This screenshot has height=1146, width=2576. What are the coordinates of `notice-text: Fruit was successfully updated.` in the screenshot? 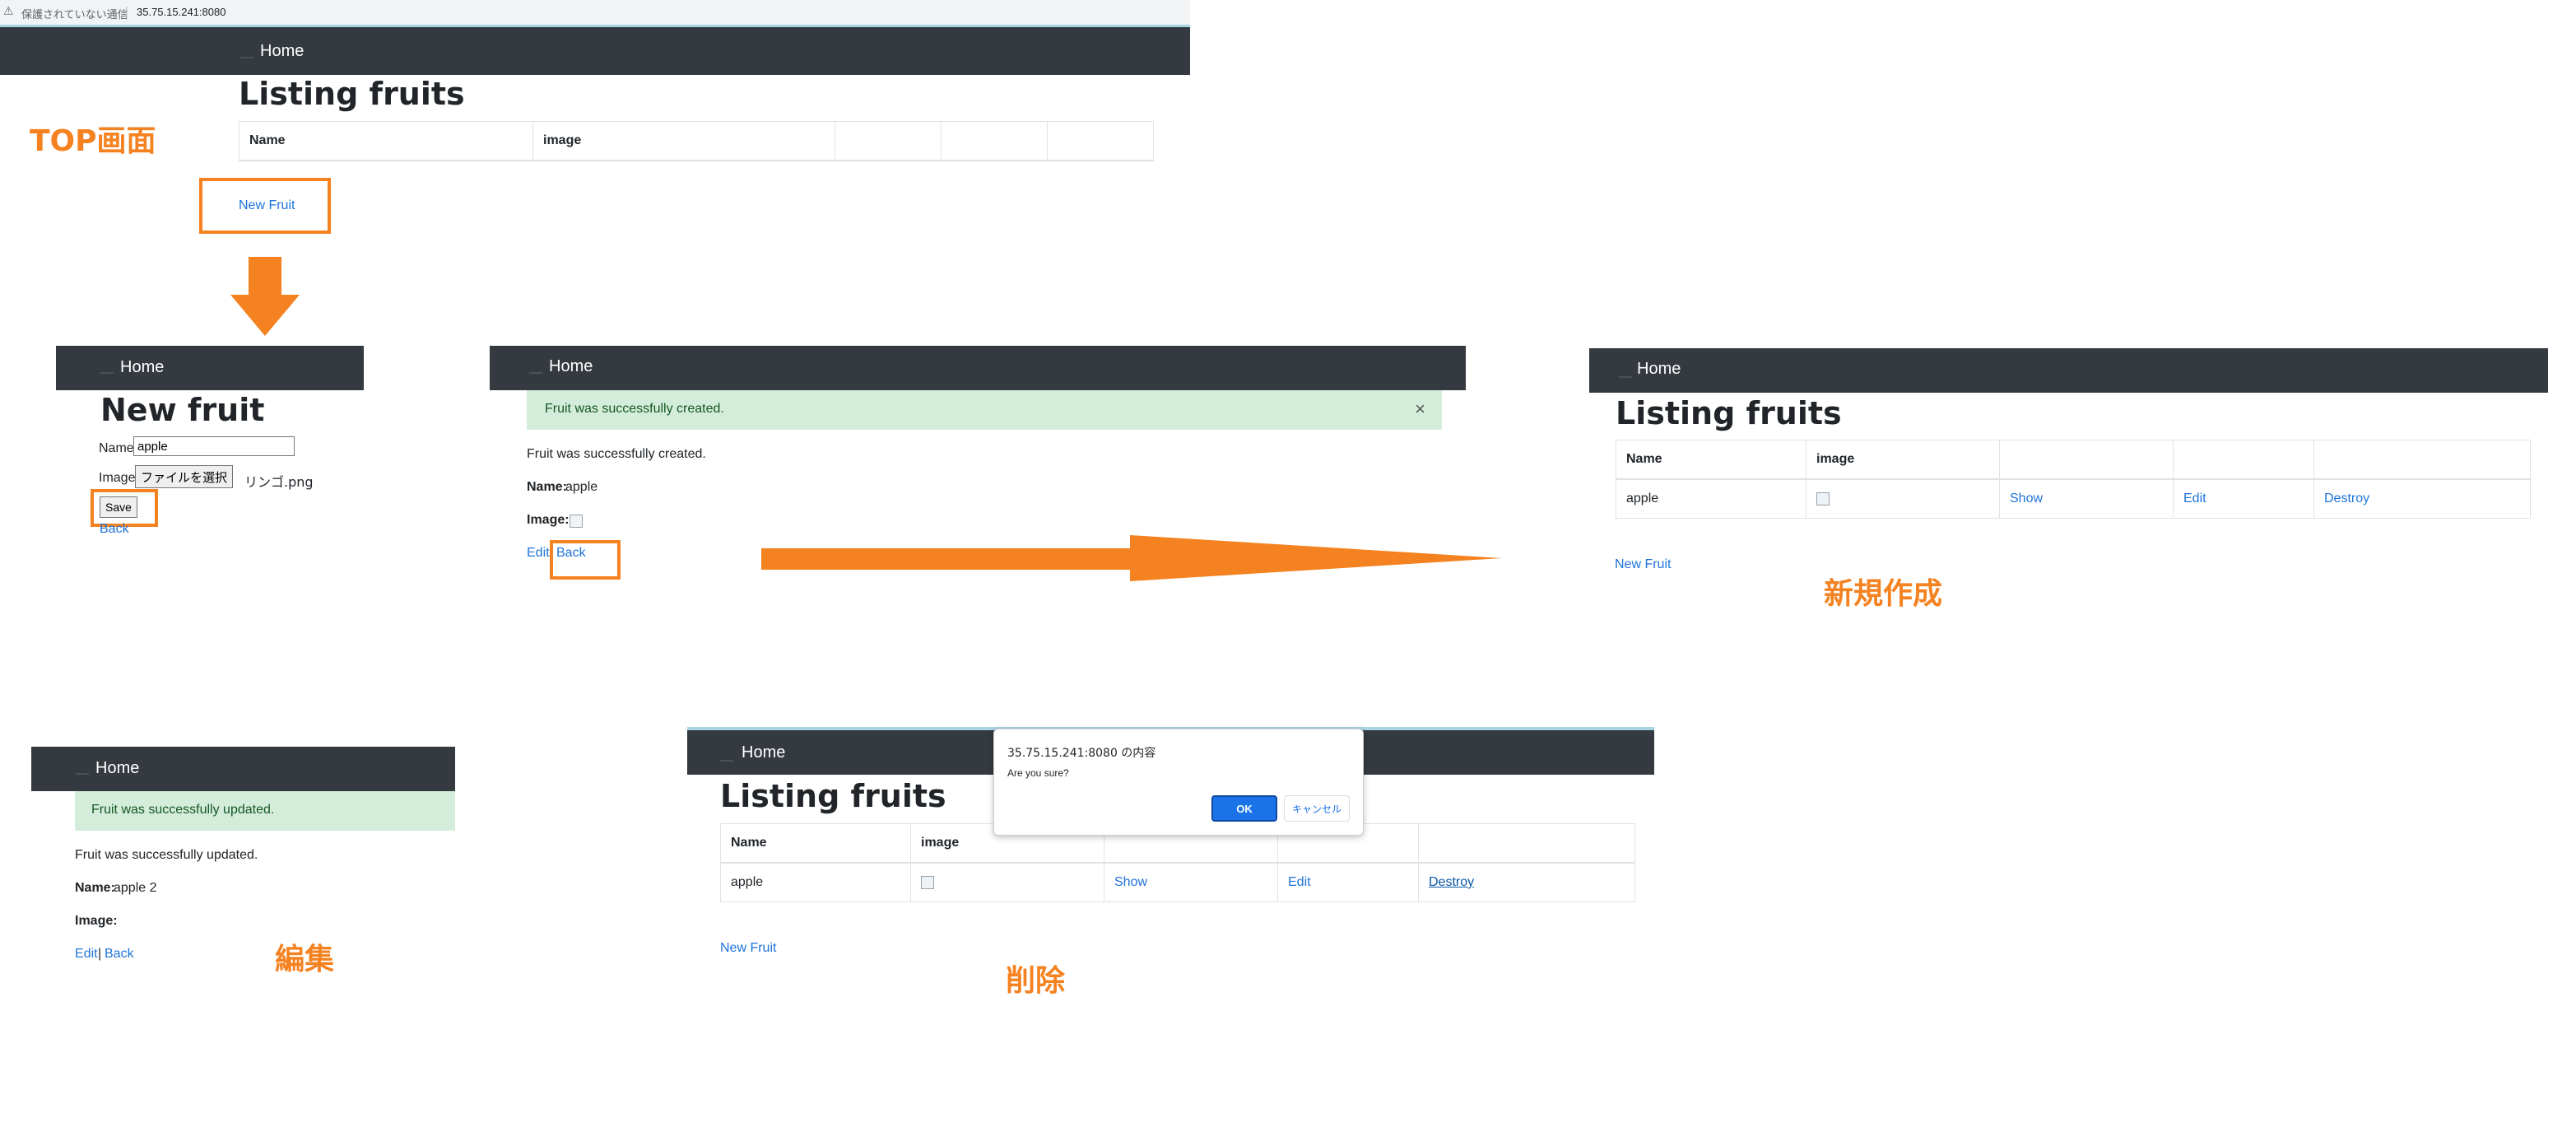 It's located at (166, 855).